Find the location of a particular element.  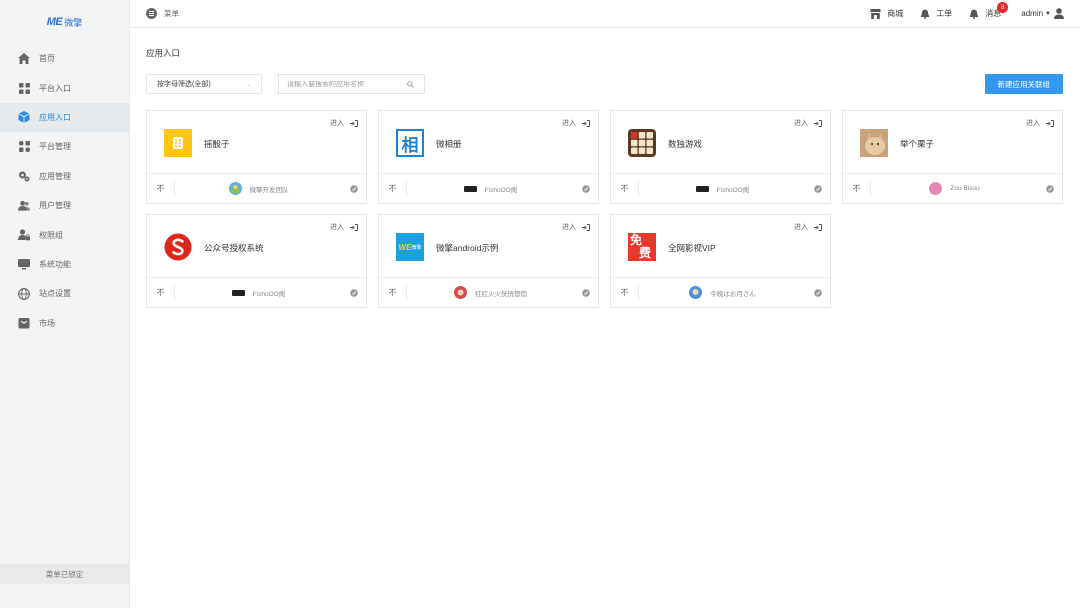

sidebar-item-label: 平台入口 is located at coordinates (55, 88).